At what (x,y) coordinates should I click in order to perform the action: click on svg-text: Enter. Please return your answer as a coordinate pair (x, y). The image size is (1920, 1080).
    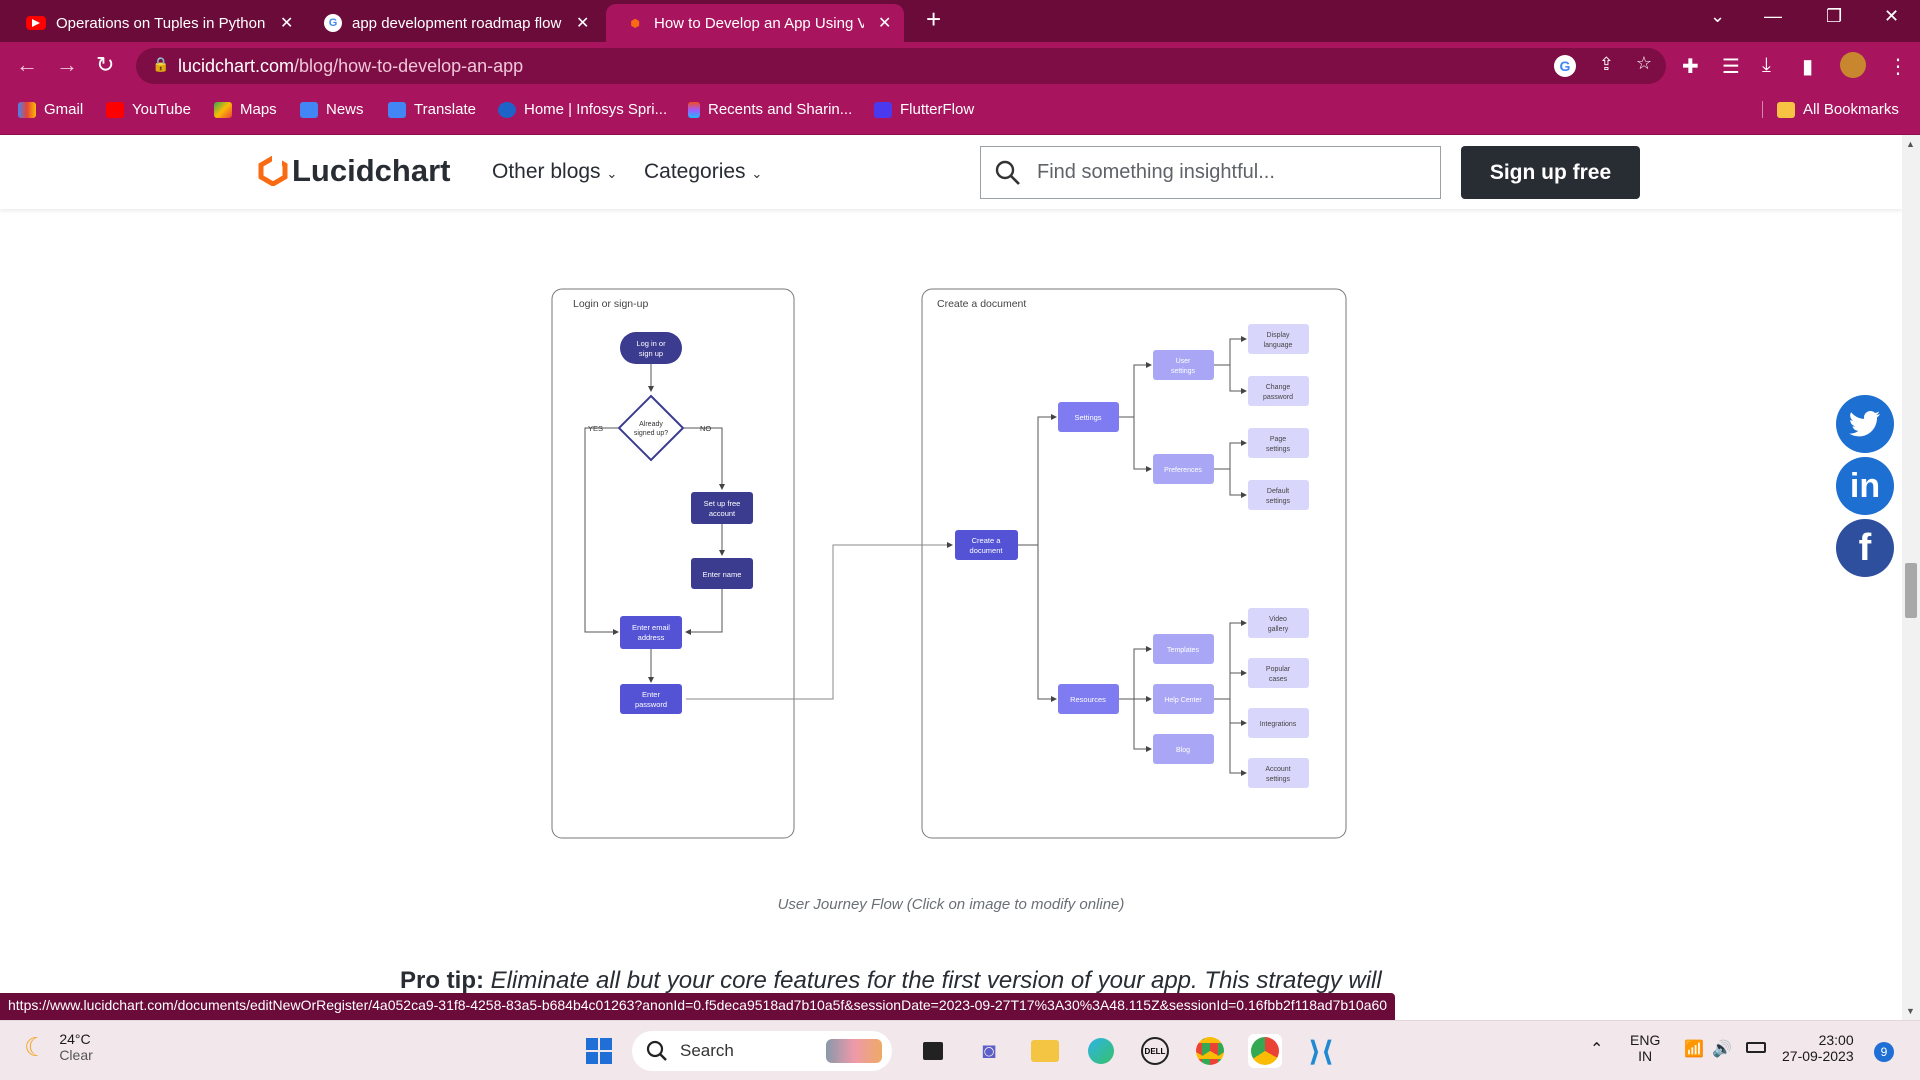
    Looking at the image, I should click on (651, 694).